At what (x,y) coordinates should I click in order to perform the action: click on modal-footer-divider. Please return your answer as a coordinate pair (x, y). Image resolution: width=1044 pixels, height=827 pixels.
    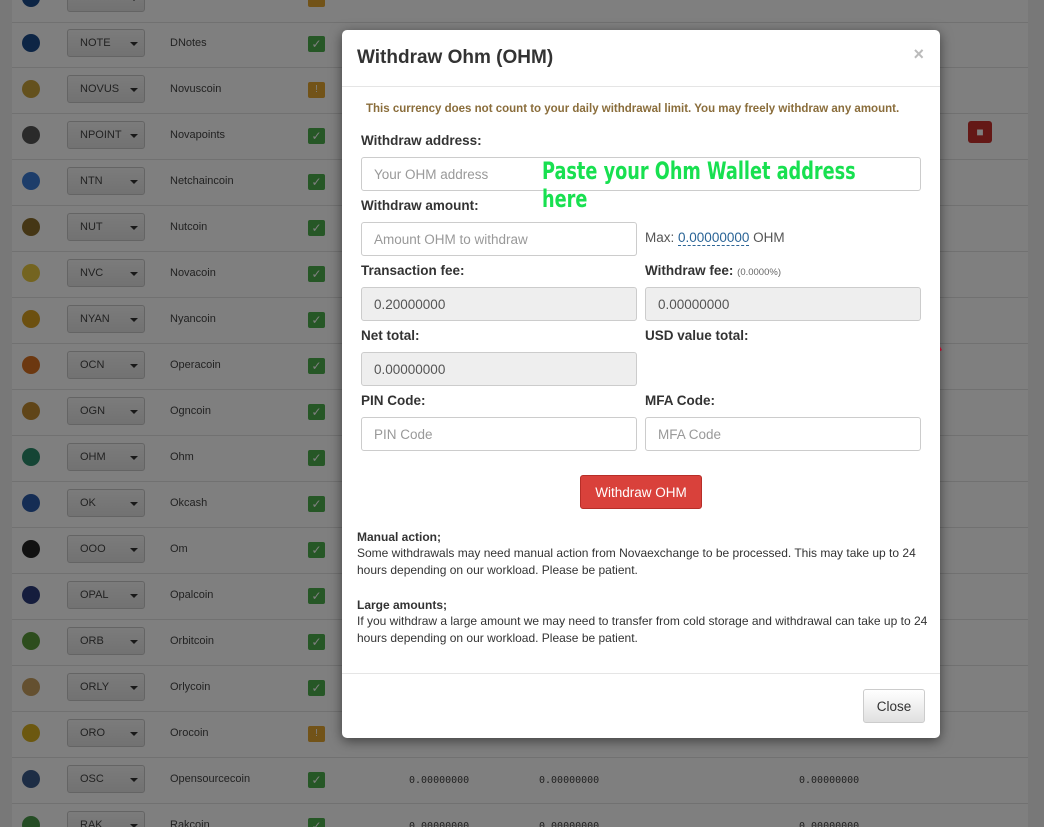
    Looking at the image, I should click on (641, 673).